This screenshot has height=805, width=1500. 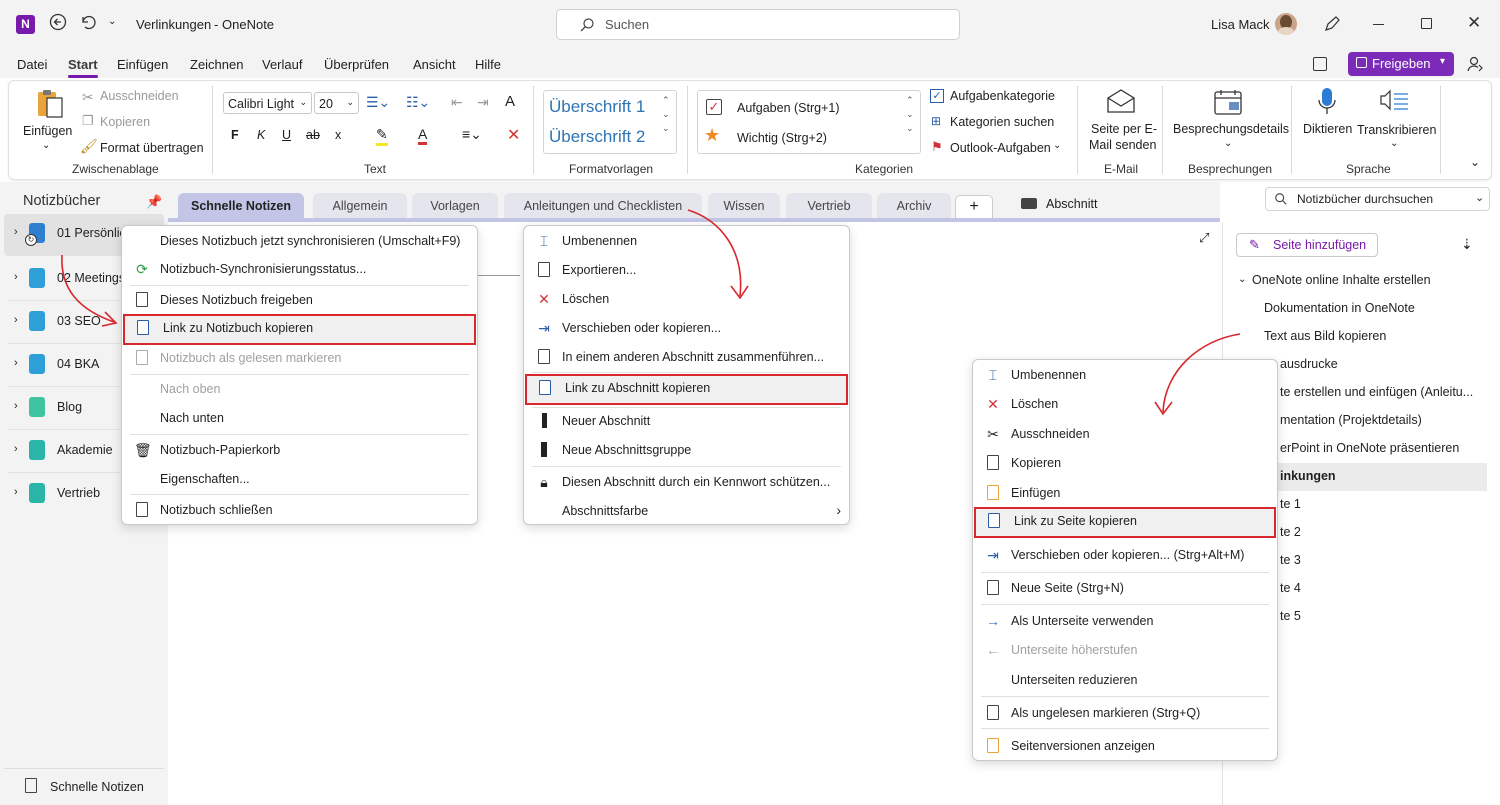 I want to click on arrowhead-section, so click(x=739, y=292).